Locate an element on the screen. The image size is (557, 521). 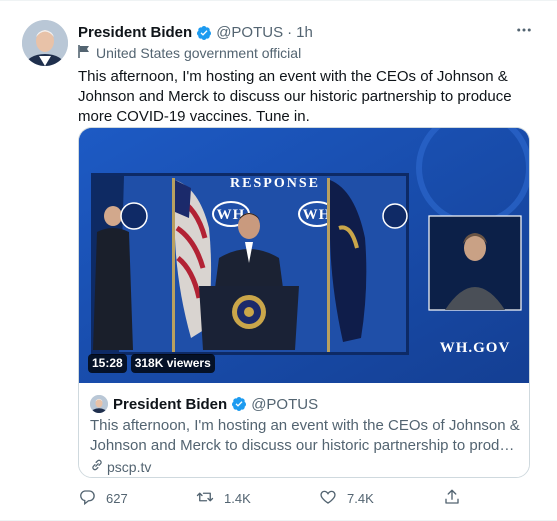
share-button is located at coordinates (457, 498).